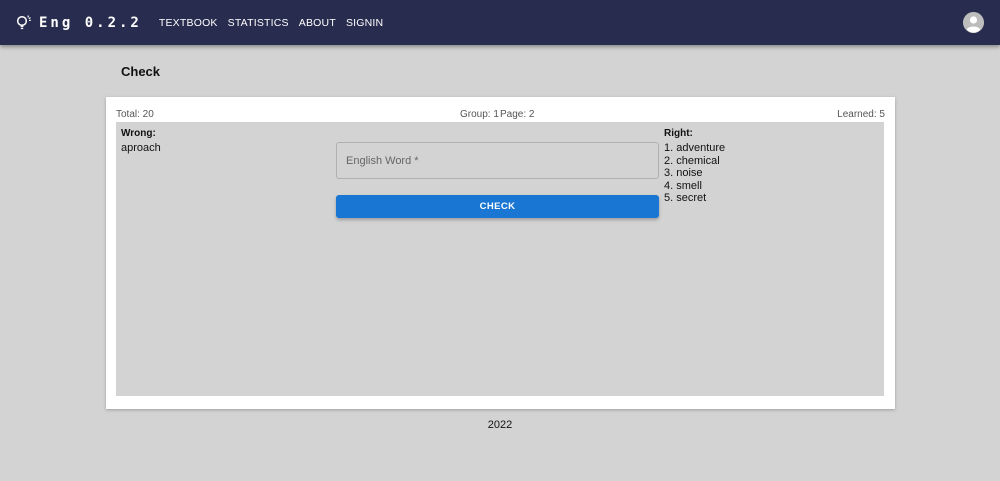 The image size is (1000, 481). I want to click on right-heading: Right:, so click(678, 133).